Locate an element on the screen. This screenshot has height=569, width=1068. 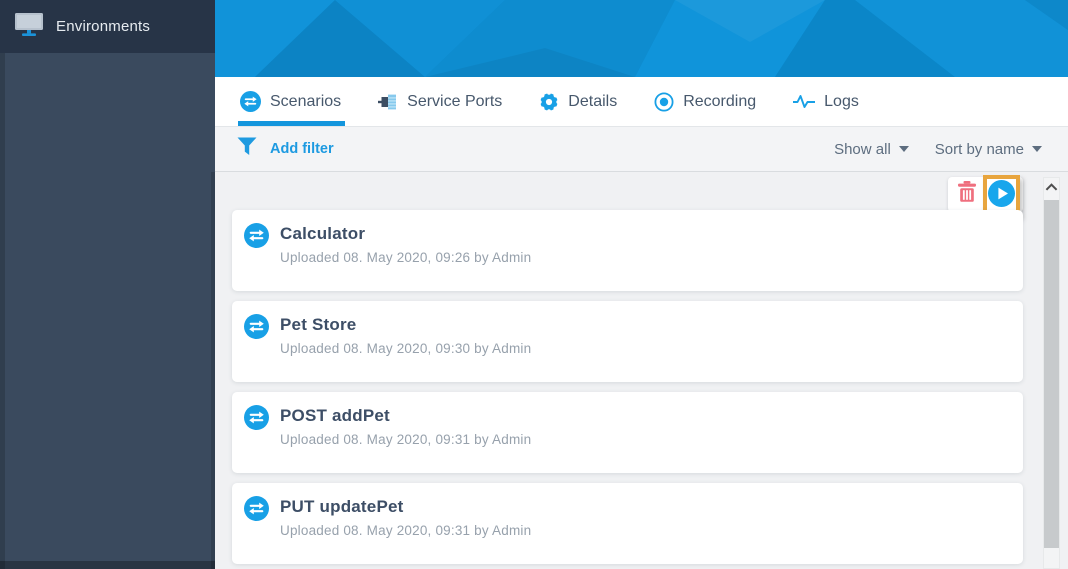
scenario-name: PUT updatePet is located at coordinates (342, 506).